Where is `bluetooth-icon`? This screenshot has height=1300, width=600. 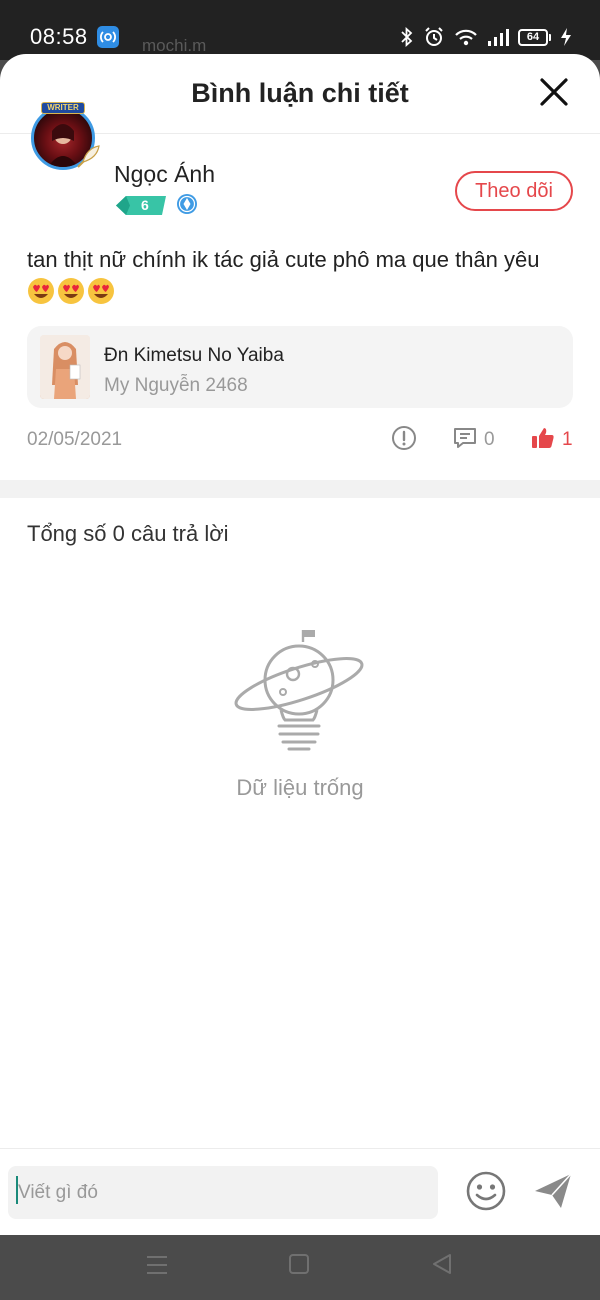 bluetooth-icon is located at coordinates (407, 37).